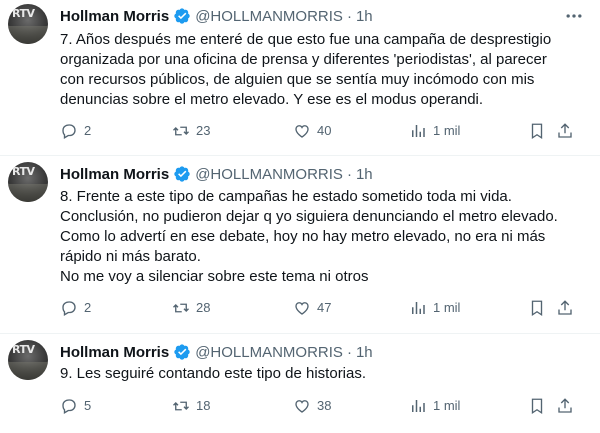  I want to click on like-button: 40, so click(312, 131).